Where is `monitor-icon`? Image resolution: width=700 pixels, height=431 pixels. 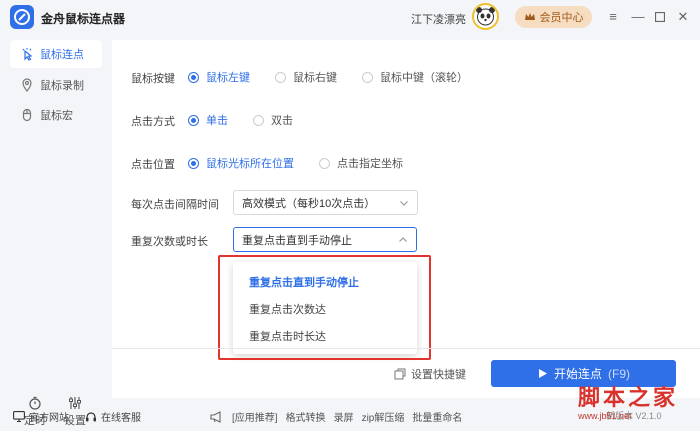 monitor-icon is located at coordinates (19, 416).